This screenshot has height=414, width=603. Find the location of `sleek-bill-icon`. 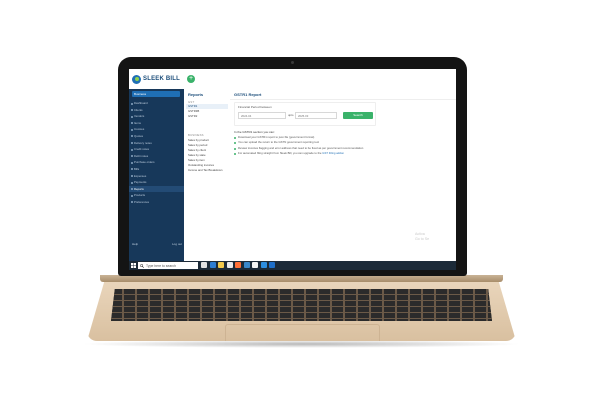

sleek-bill-icon is located at coordinates (246, 265).